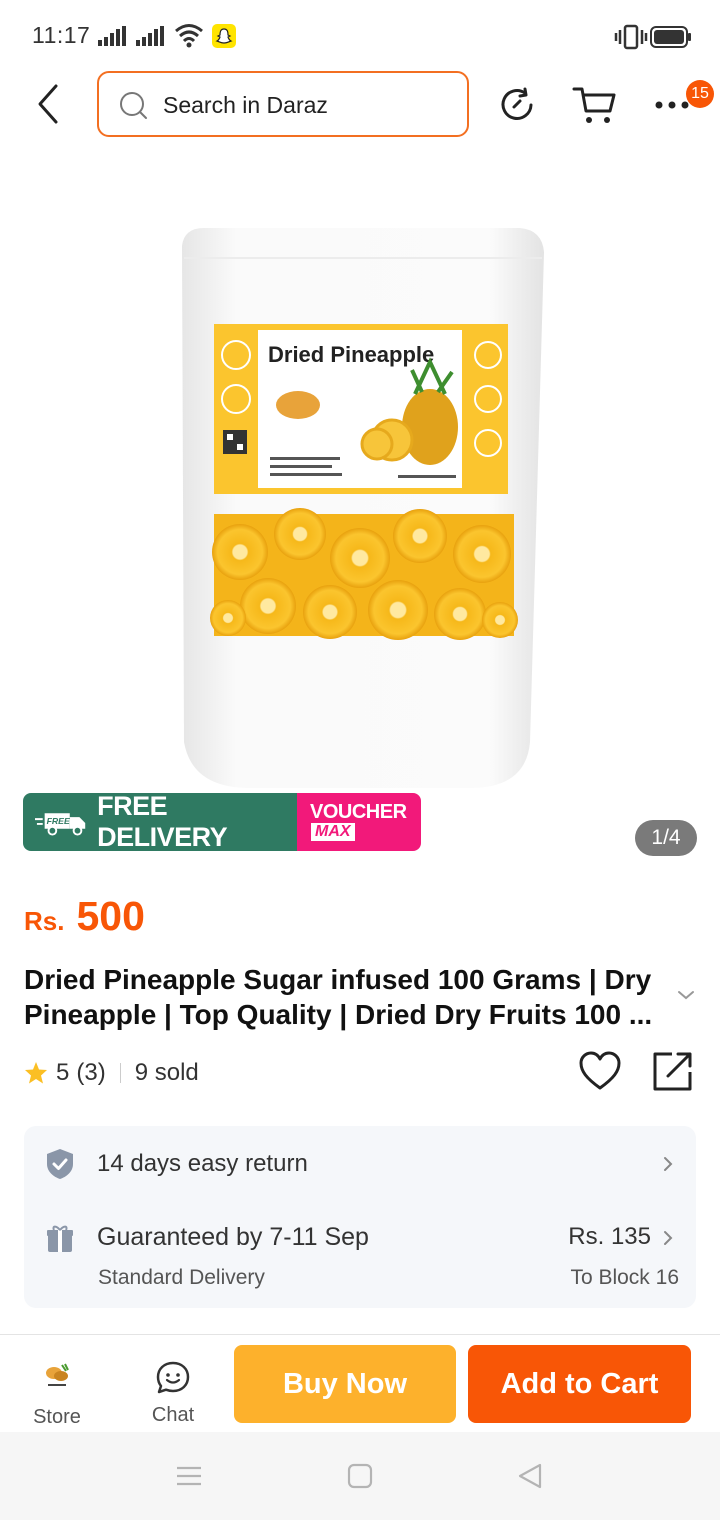  What do you see at coordinates (518, 105) in the screenshot?
I see `refresh-history-icon` at bounding box center [518, 105].